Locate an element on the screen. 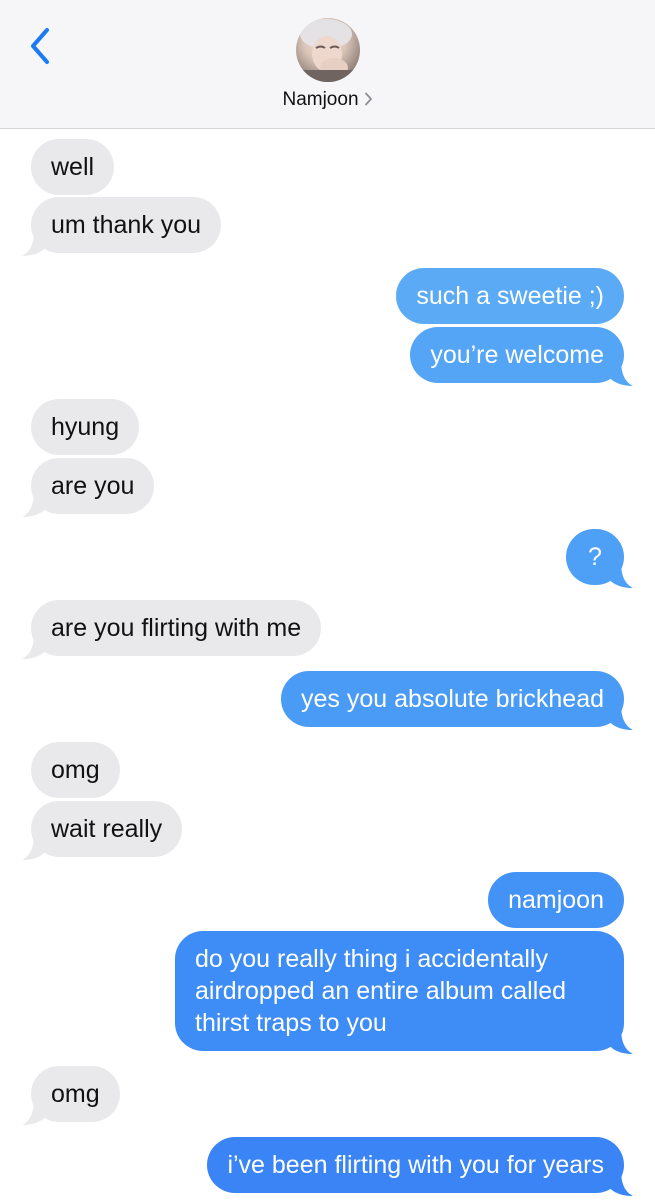 The width and height of the screenshot is (655, 1200). message-text: well is located at coordinates (73, 167).